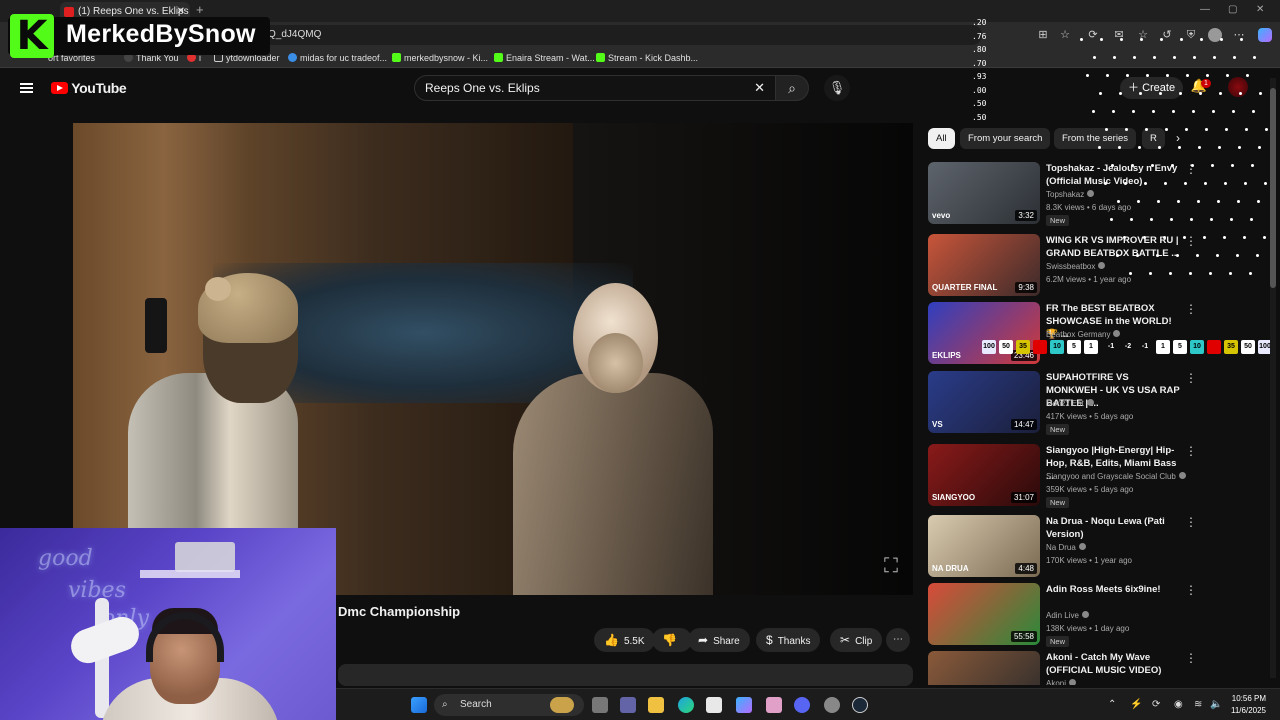 The image size is (1280, 720). What do you see at coordinates (984, 475) in the screenshot?
I see `video-thumbnail: SIANGYOO 31:07` at bounding box center [984, 475].